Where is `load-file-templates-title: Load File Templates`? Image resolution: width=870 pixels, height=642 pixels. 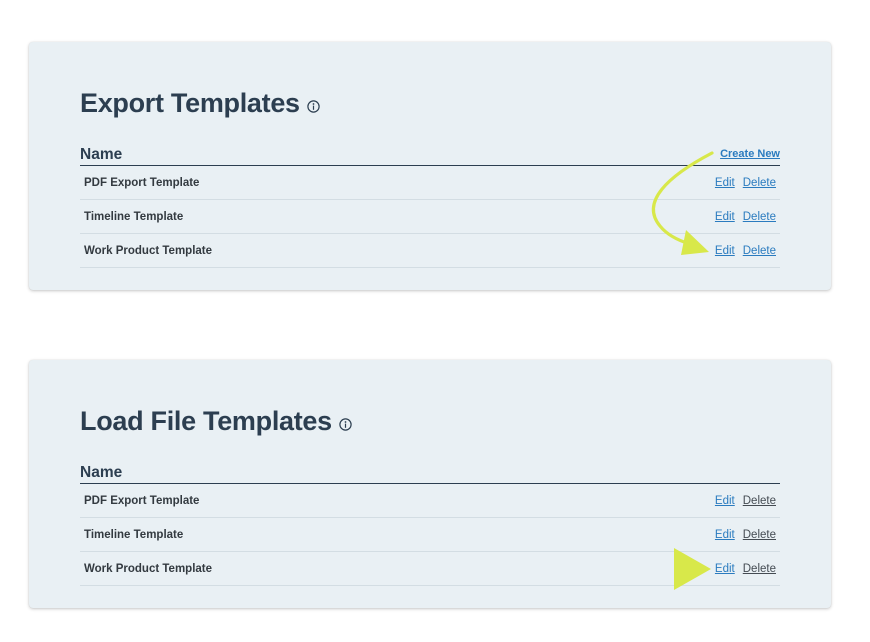 load-file-templates-title: Load File Templates is located at coordinates (216, 421).